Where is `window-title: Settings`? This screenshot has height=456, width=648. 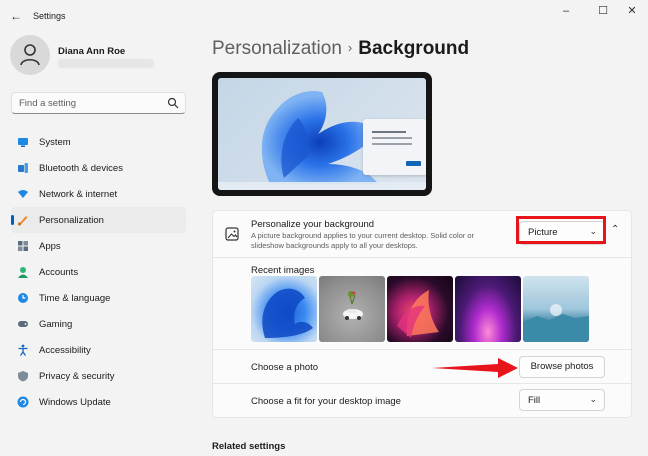 window-title: Settings is located at coordinates (49, 16).